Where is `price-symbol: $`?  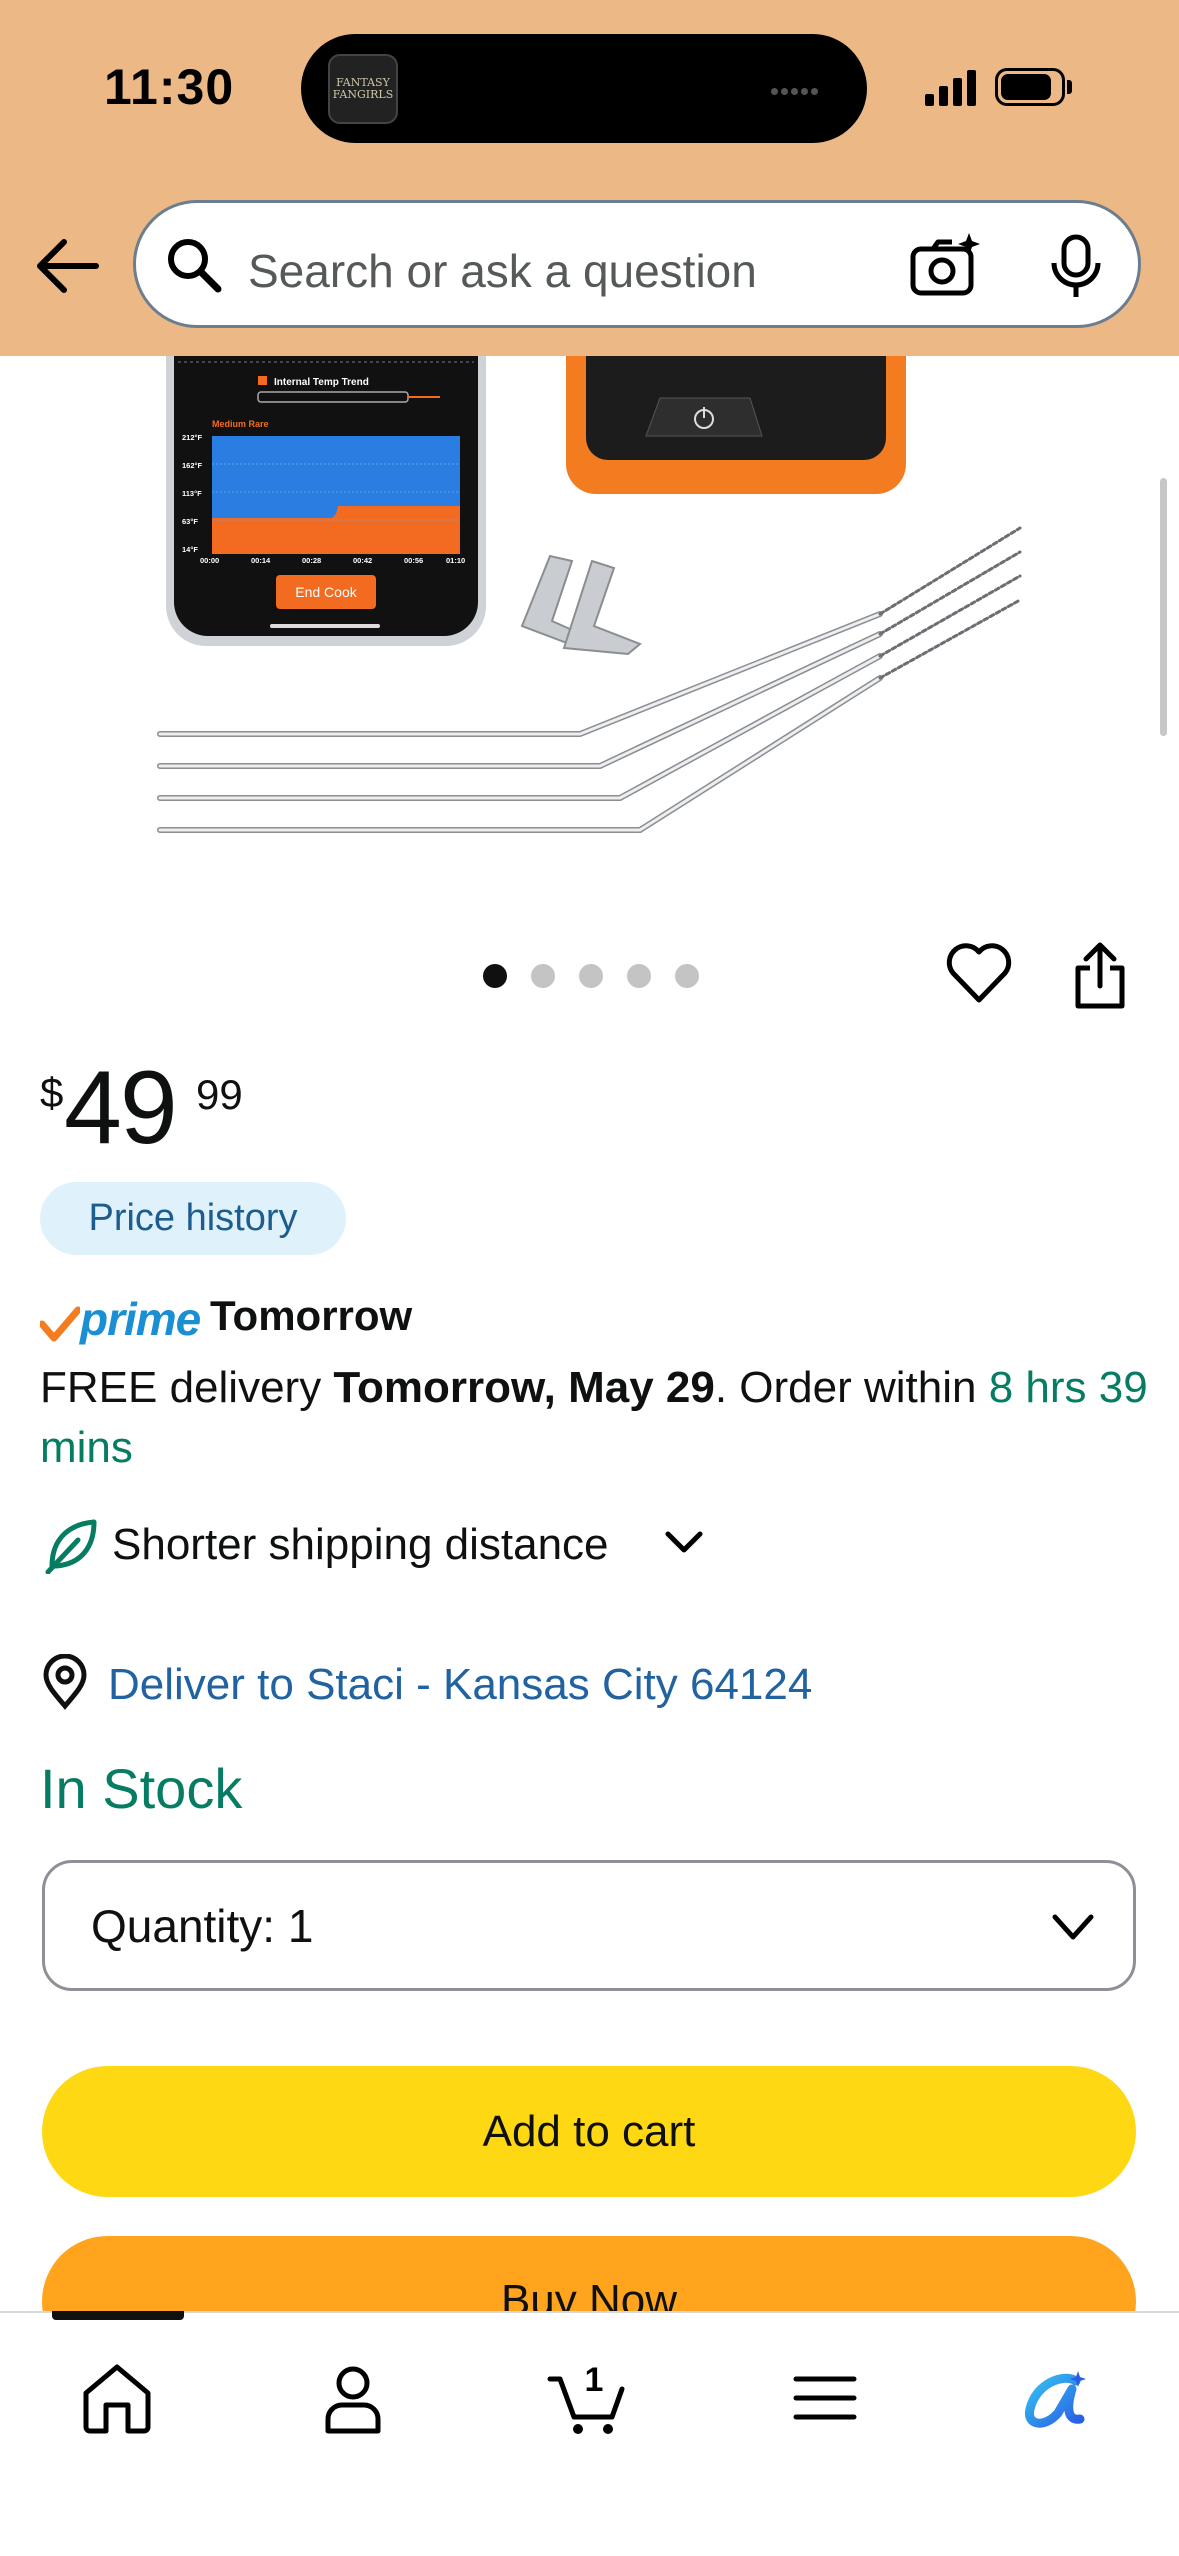 price-symbol: $ is located at coordinates (52, 1092).